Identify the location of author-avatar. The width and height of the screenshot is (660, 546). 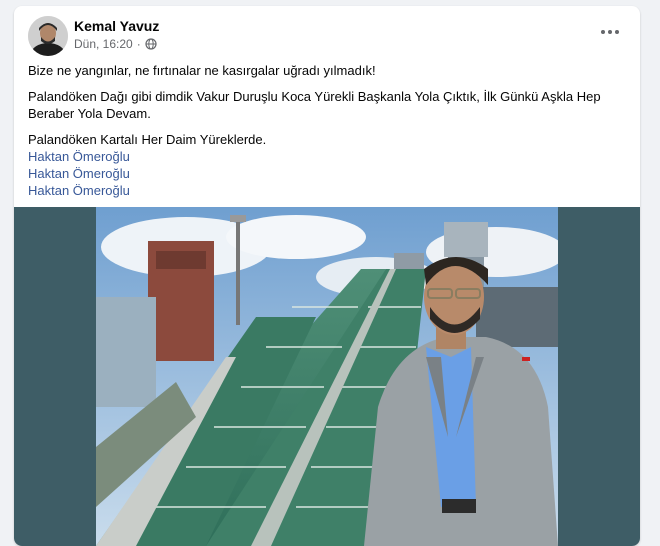
(48, 36).